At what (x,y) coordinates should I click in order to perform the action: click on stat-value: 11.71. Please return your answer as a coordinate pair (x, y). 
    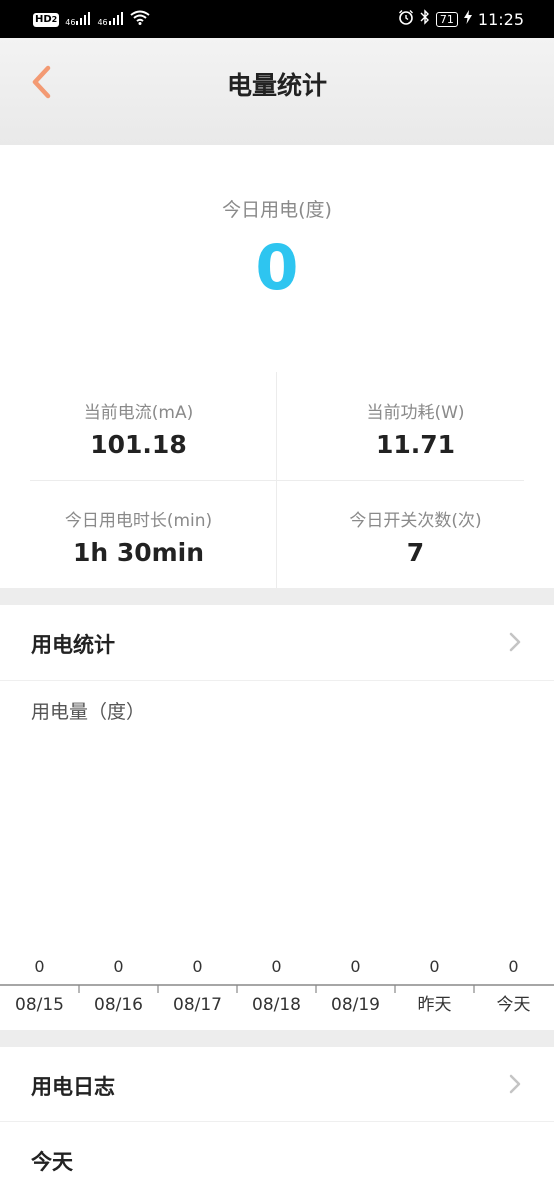
    Looking at the image, I should click on (415, 444).